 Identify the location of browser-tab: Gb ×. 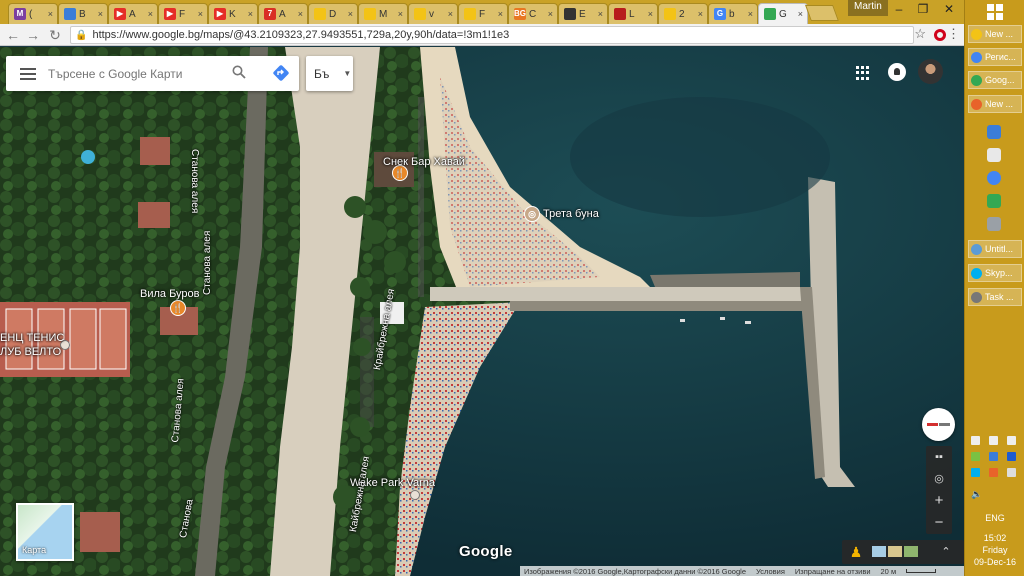
(733, 13).